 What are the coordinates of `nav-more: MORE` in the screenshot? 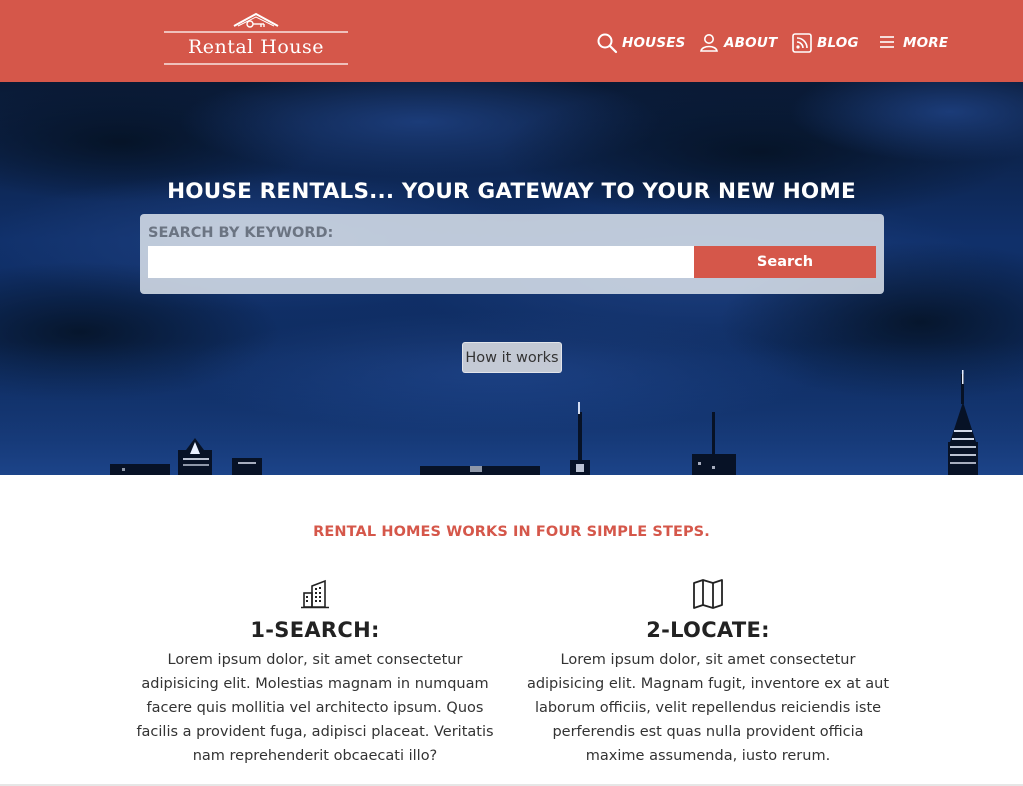 It's located at (912, 43).